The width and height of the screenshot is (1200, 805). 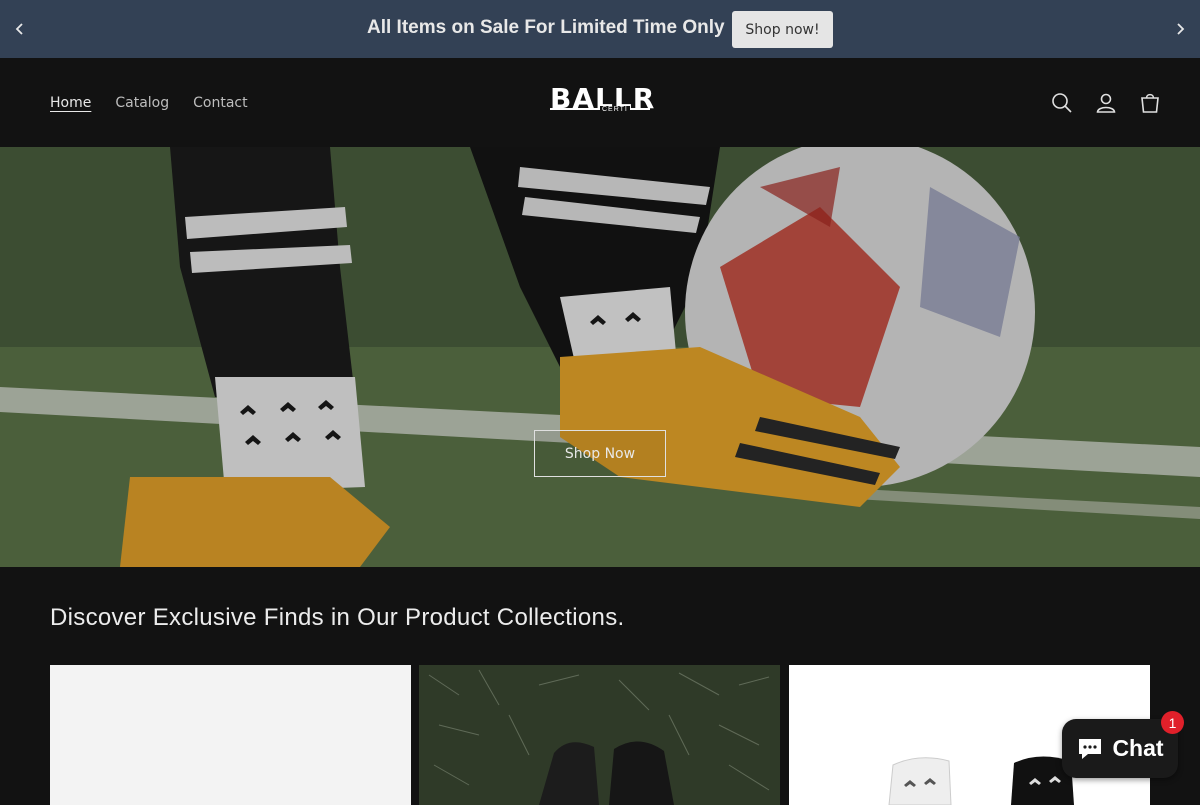 I want to click on account-icon, so click(x=1106, y=103).